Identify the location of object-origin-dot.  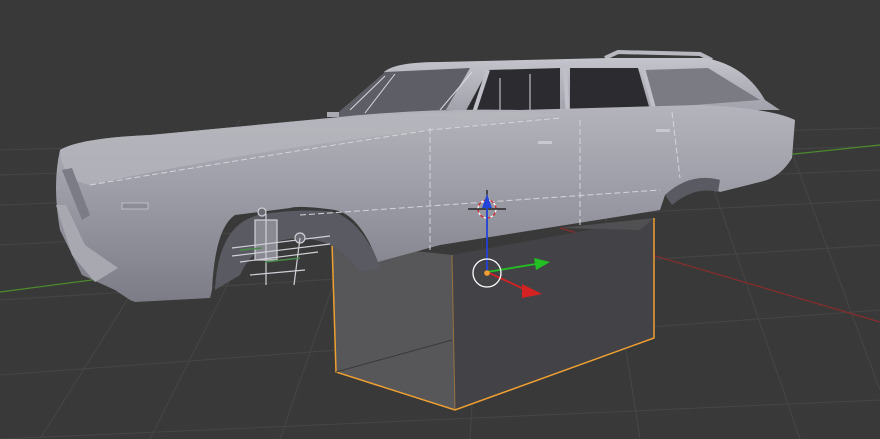
(487, 273).